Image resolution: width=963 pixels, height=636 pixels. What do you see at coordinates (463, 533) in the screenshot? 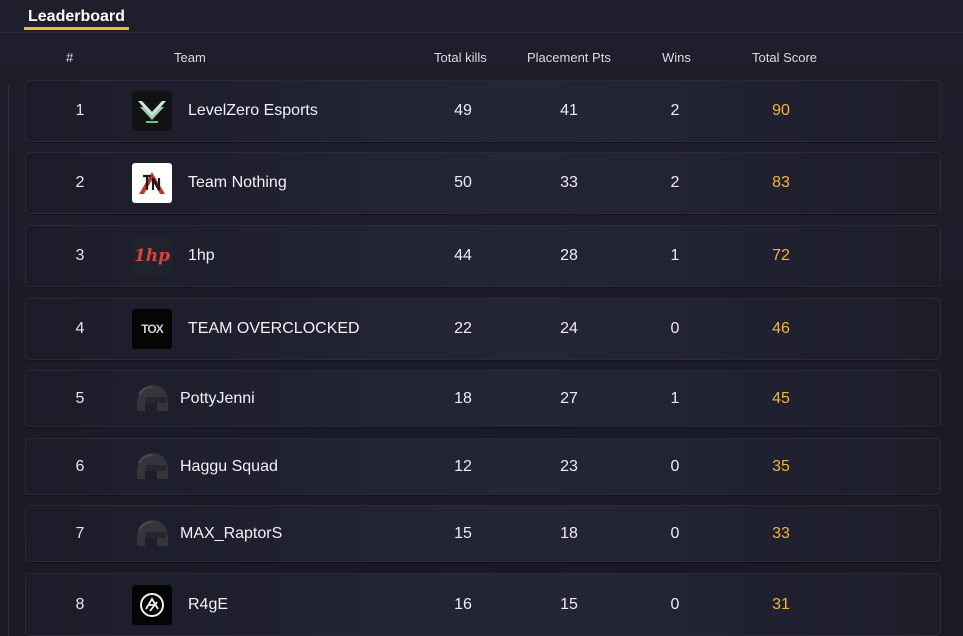
I see `total-kills-cell: 15` at bounding box center [463, 533].